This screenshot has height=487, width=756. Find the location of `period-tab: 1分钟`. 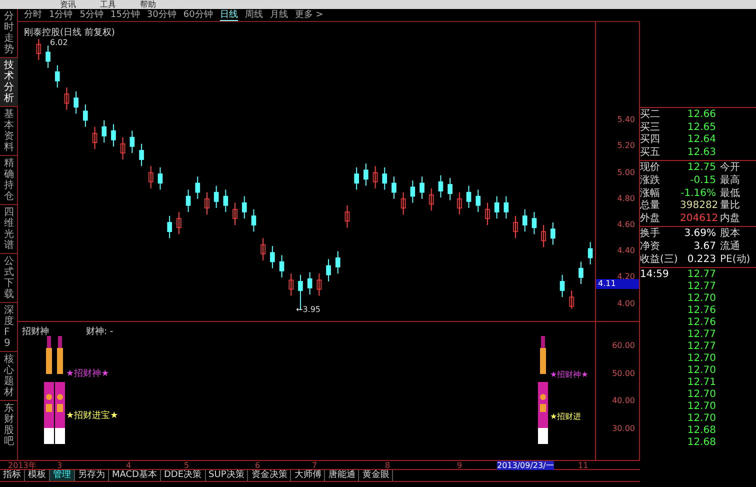

period-tab: 1分钟 is located at coordinates (61, 15).